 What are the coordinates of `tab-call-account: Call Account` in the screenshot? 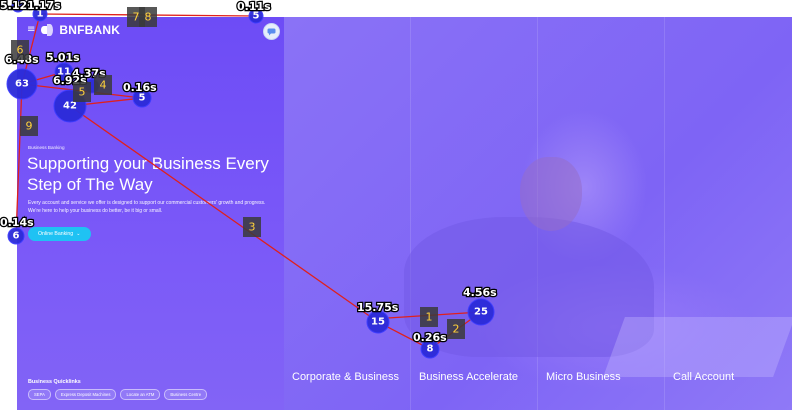 It's located at (728, 386).